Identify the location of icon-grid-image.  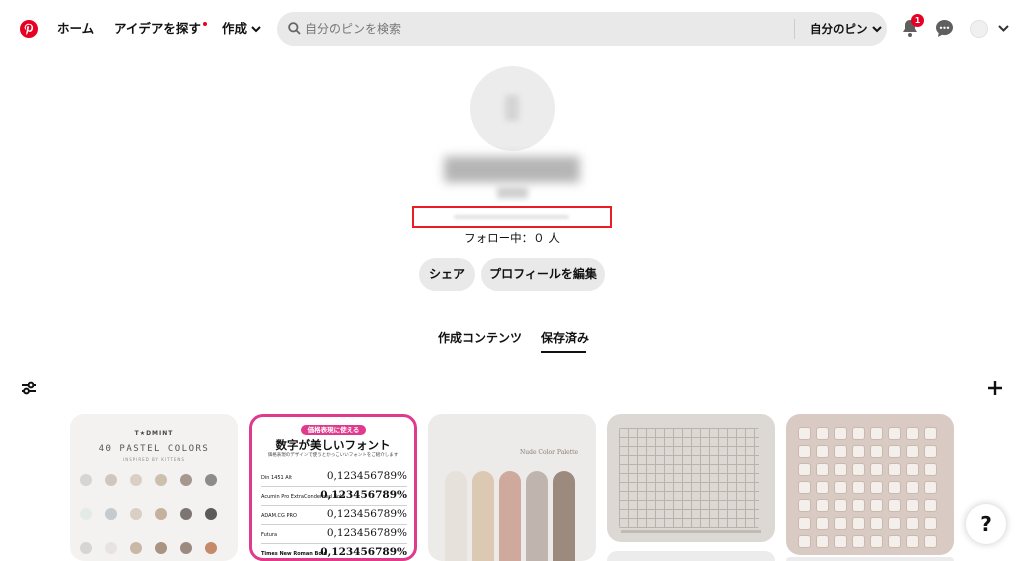
(689, 478).